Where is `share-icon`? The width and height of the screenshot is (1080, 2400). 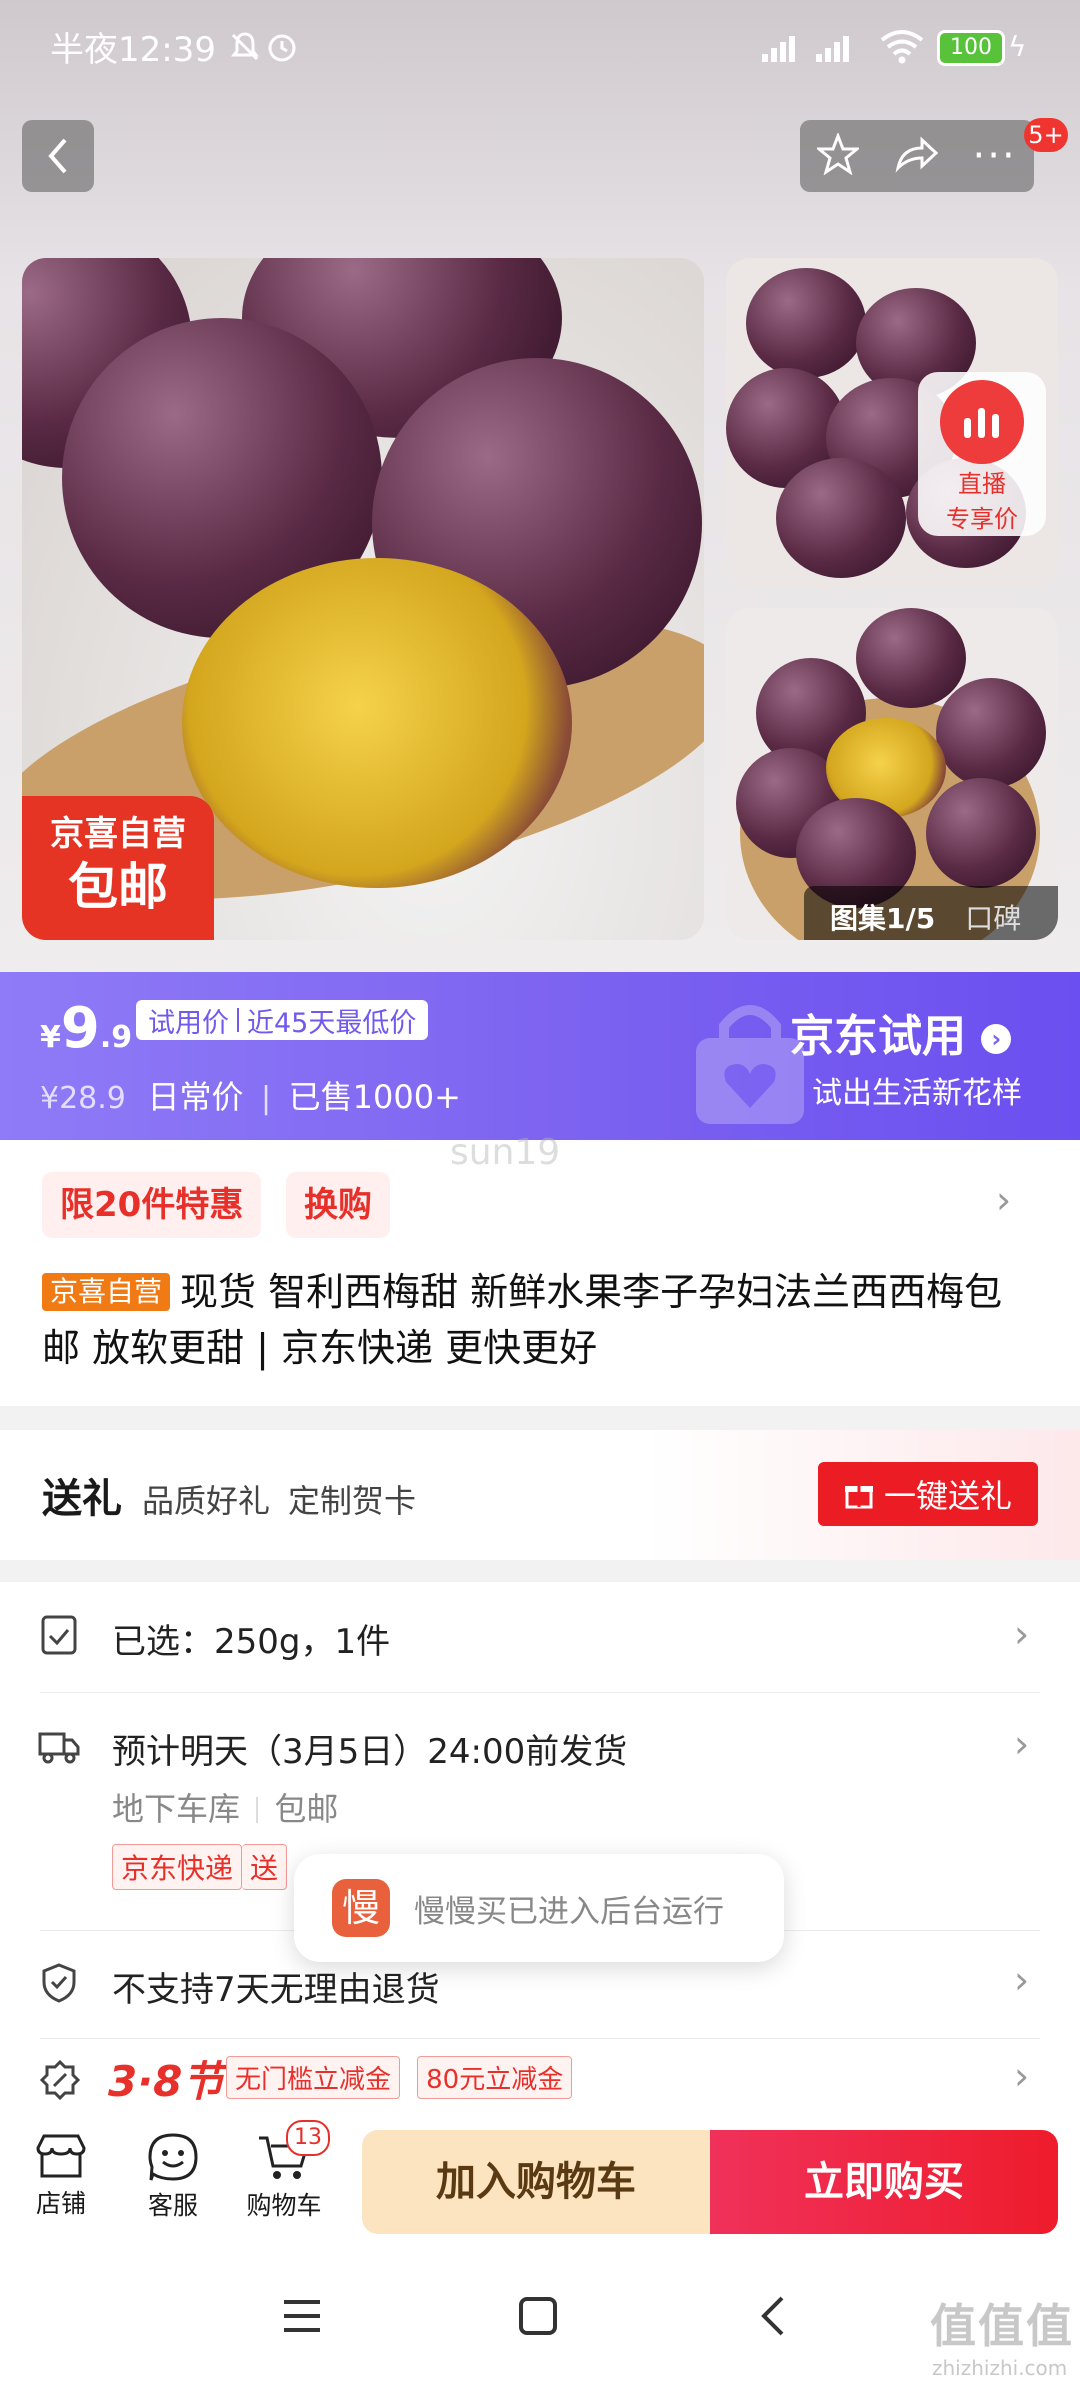 share-icon is located at coordinates (917, 154).